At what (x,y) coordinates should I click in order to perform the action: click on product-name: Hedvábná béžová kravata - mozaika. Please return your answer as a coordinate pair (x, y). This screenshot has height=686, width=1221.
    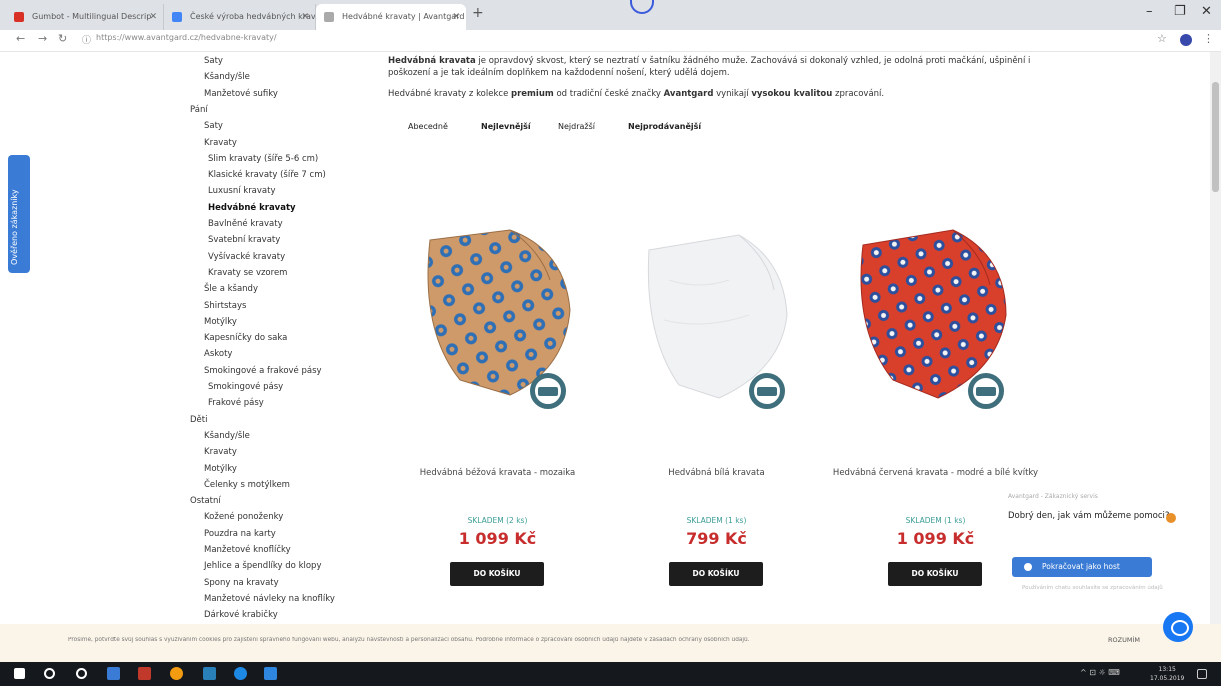
    Looking at the image, I should click on (497, 473).